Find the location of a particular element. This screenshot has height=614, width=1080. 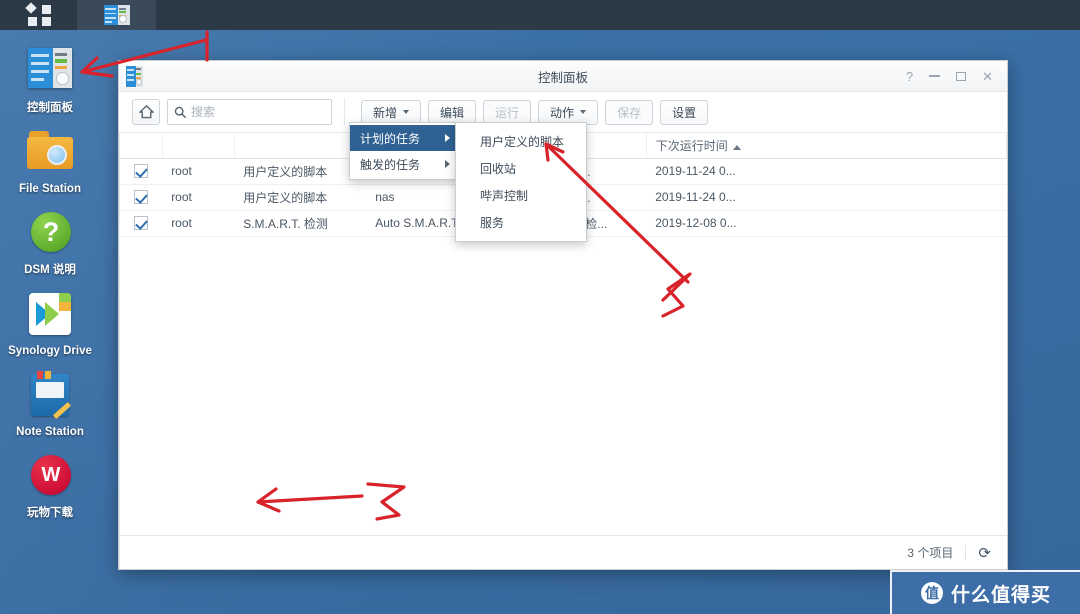

toolbar-button-group: 新增 编辑 运行 动作 保存 设置 is located at coordinates (535, 112).